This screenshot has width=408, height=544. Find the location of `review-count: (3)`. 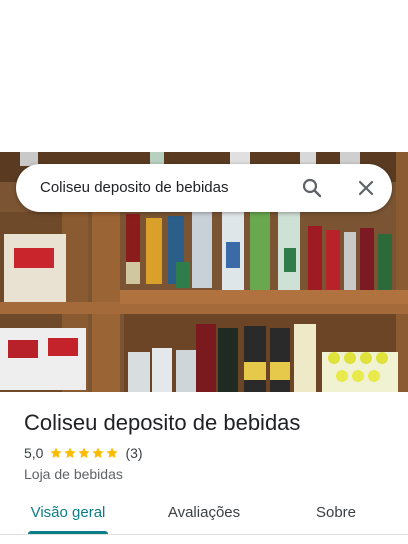

review-count: (3) is located at coordinates (133, 453).